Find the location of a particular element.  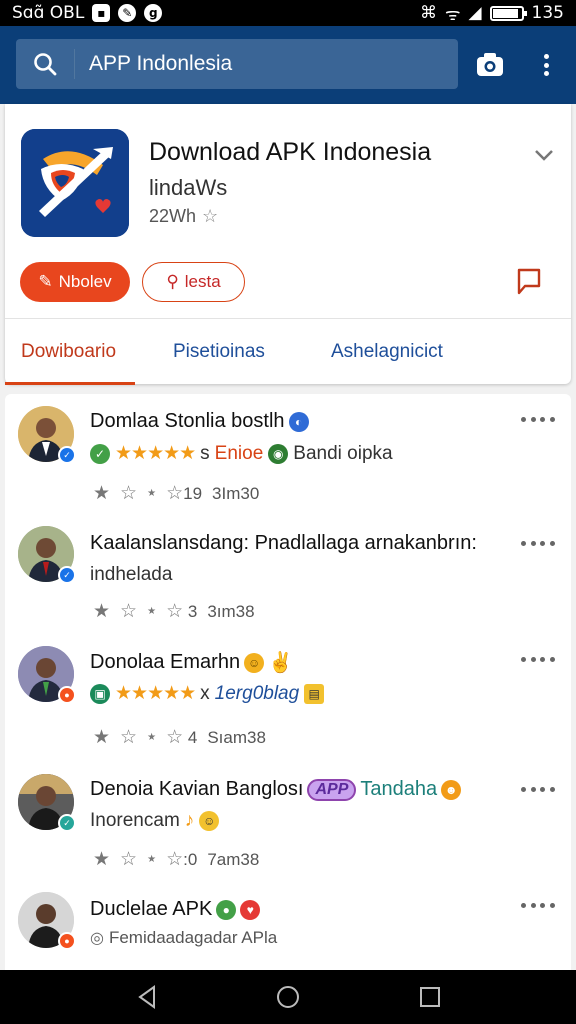

emoji-icon: ♥ is located at coordinates (250, 909).